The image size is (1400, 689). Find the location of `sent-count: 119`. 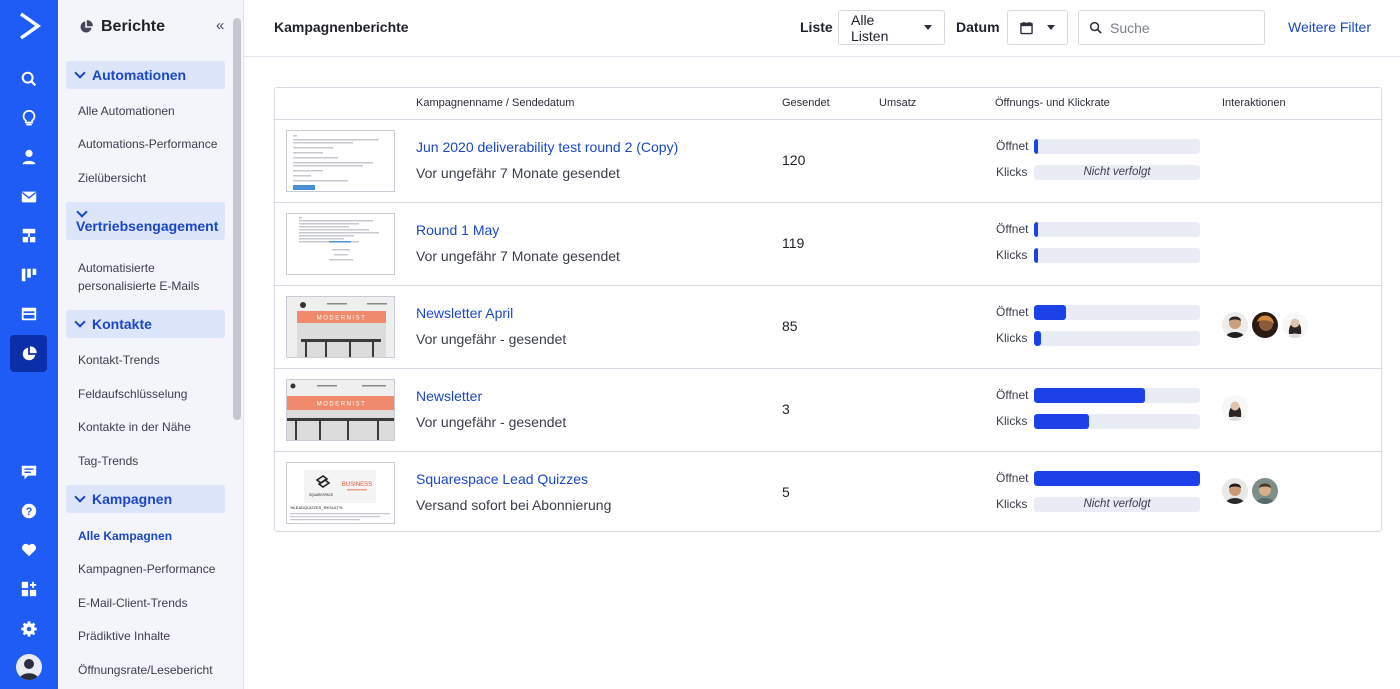

sent-count: 119 is located at coordinates (793, 243).